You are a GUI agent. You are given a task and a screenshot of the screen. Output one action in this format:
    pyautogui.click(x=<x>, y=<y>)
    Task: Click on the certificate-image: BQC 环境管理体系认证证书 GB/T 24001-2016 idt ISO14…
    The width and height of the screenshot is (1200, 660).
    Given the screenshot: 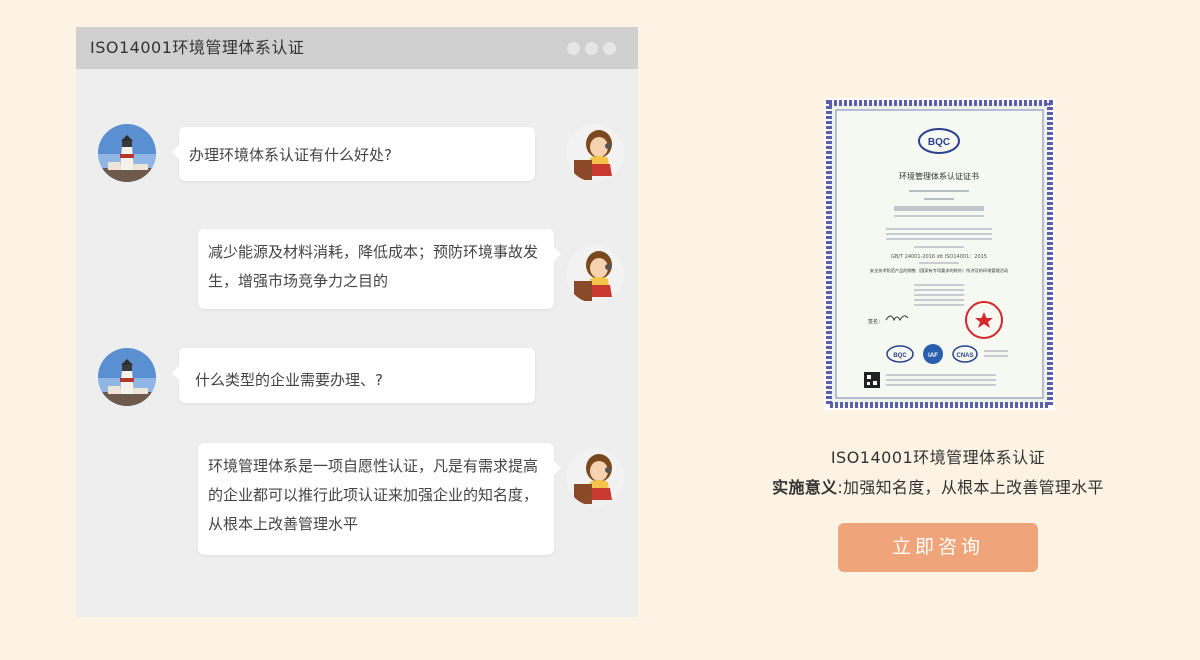 What is the action you would take?
    pyautogui.click(x=939, y=254)
    